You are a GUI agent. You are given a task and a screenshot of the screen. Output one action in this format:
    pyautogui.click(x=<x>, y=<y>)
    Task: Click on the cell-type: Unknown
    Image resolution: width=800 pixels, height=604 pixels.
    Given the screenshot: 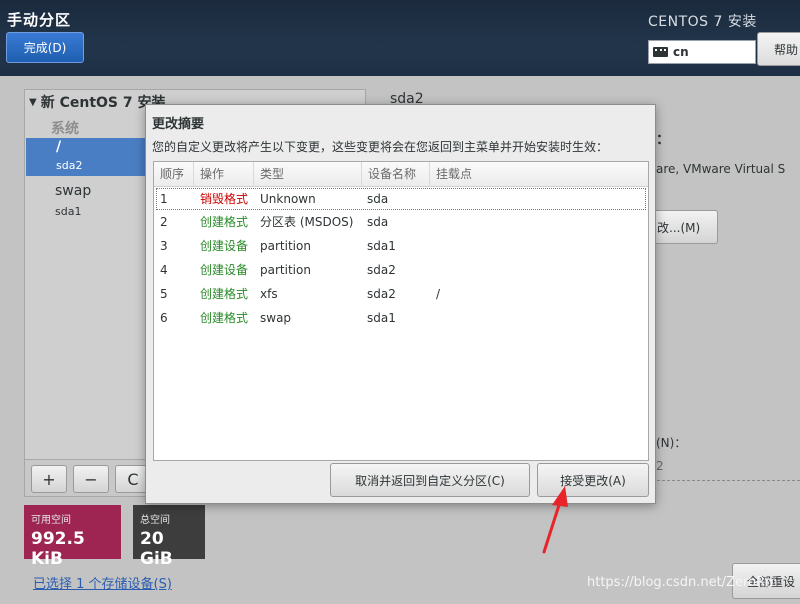 What is the action you would take?
    pyautogui.click(x=288, y=199)
    